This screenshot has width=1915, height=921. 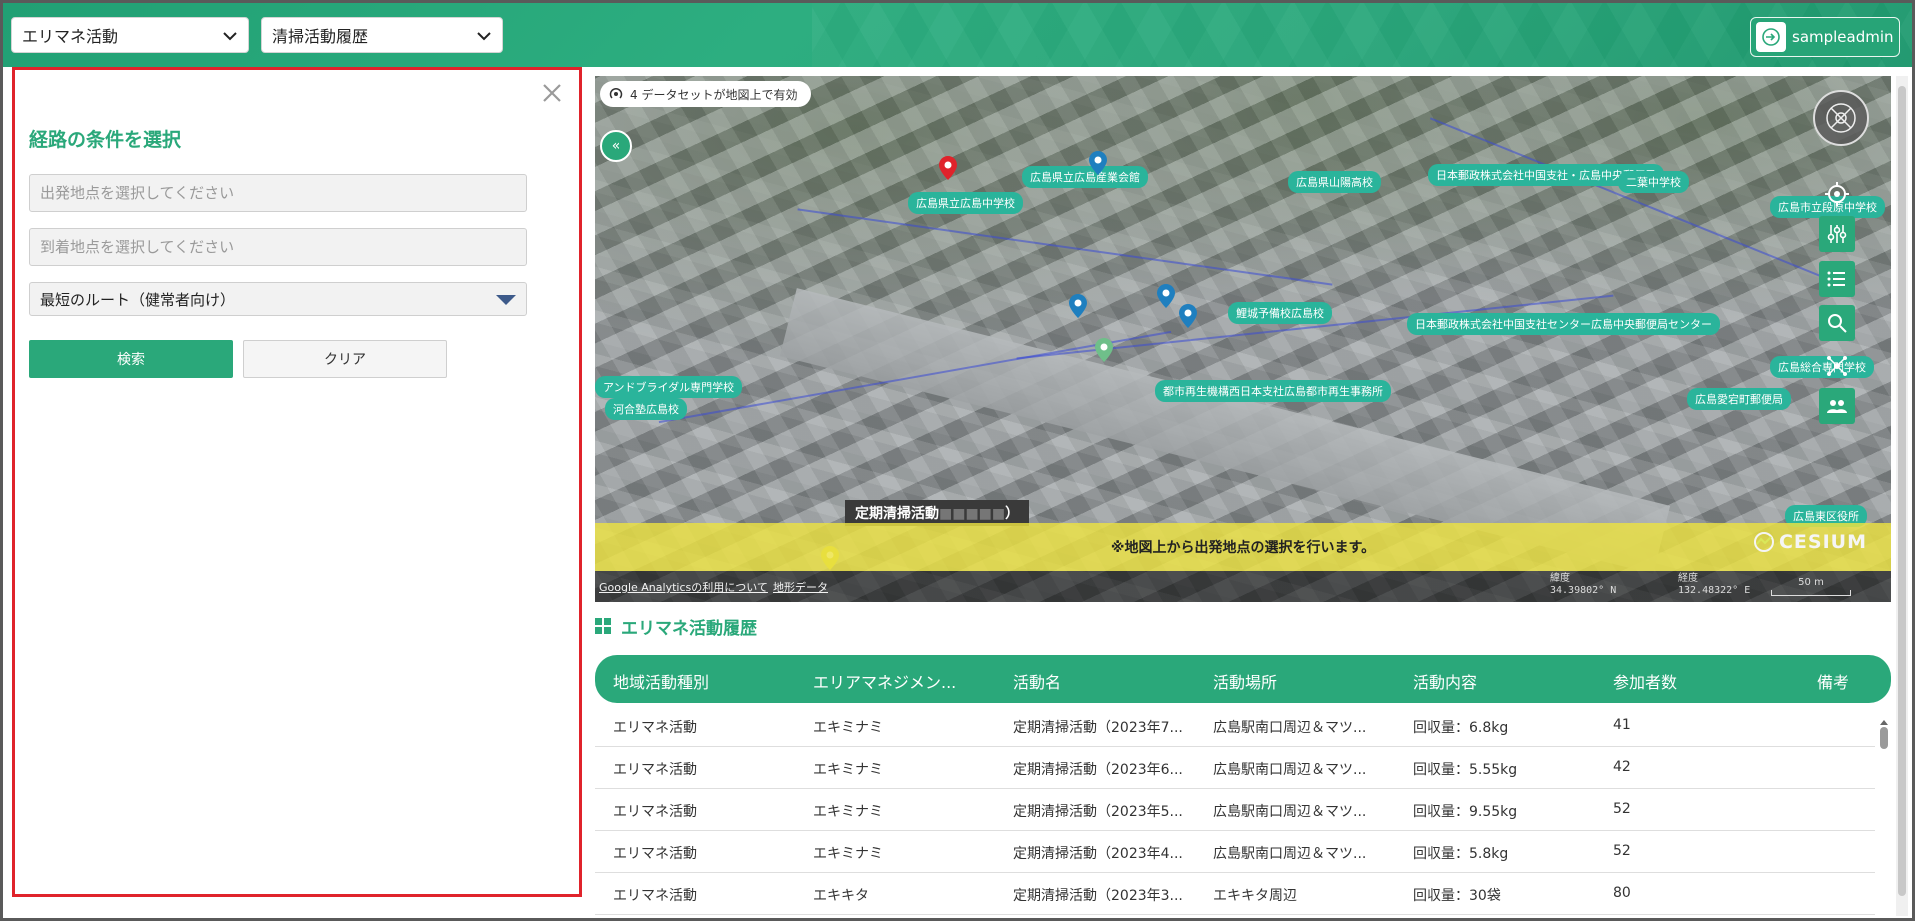 I want to click on map-place-label: 日本郵政株式会社中国支社センター広島中央郵便局センター, so click(x=1563, y=324).